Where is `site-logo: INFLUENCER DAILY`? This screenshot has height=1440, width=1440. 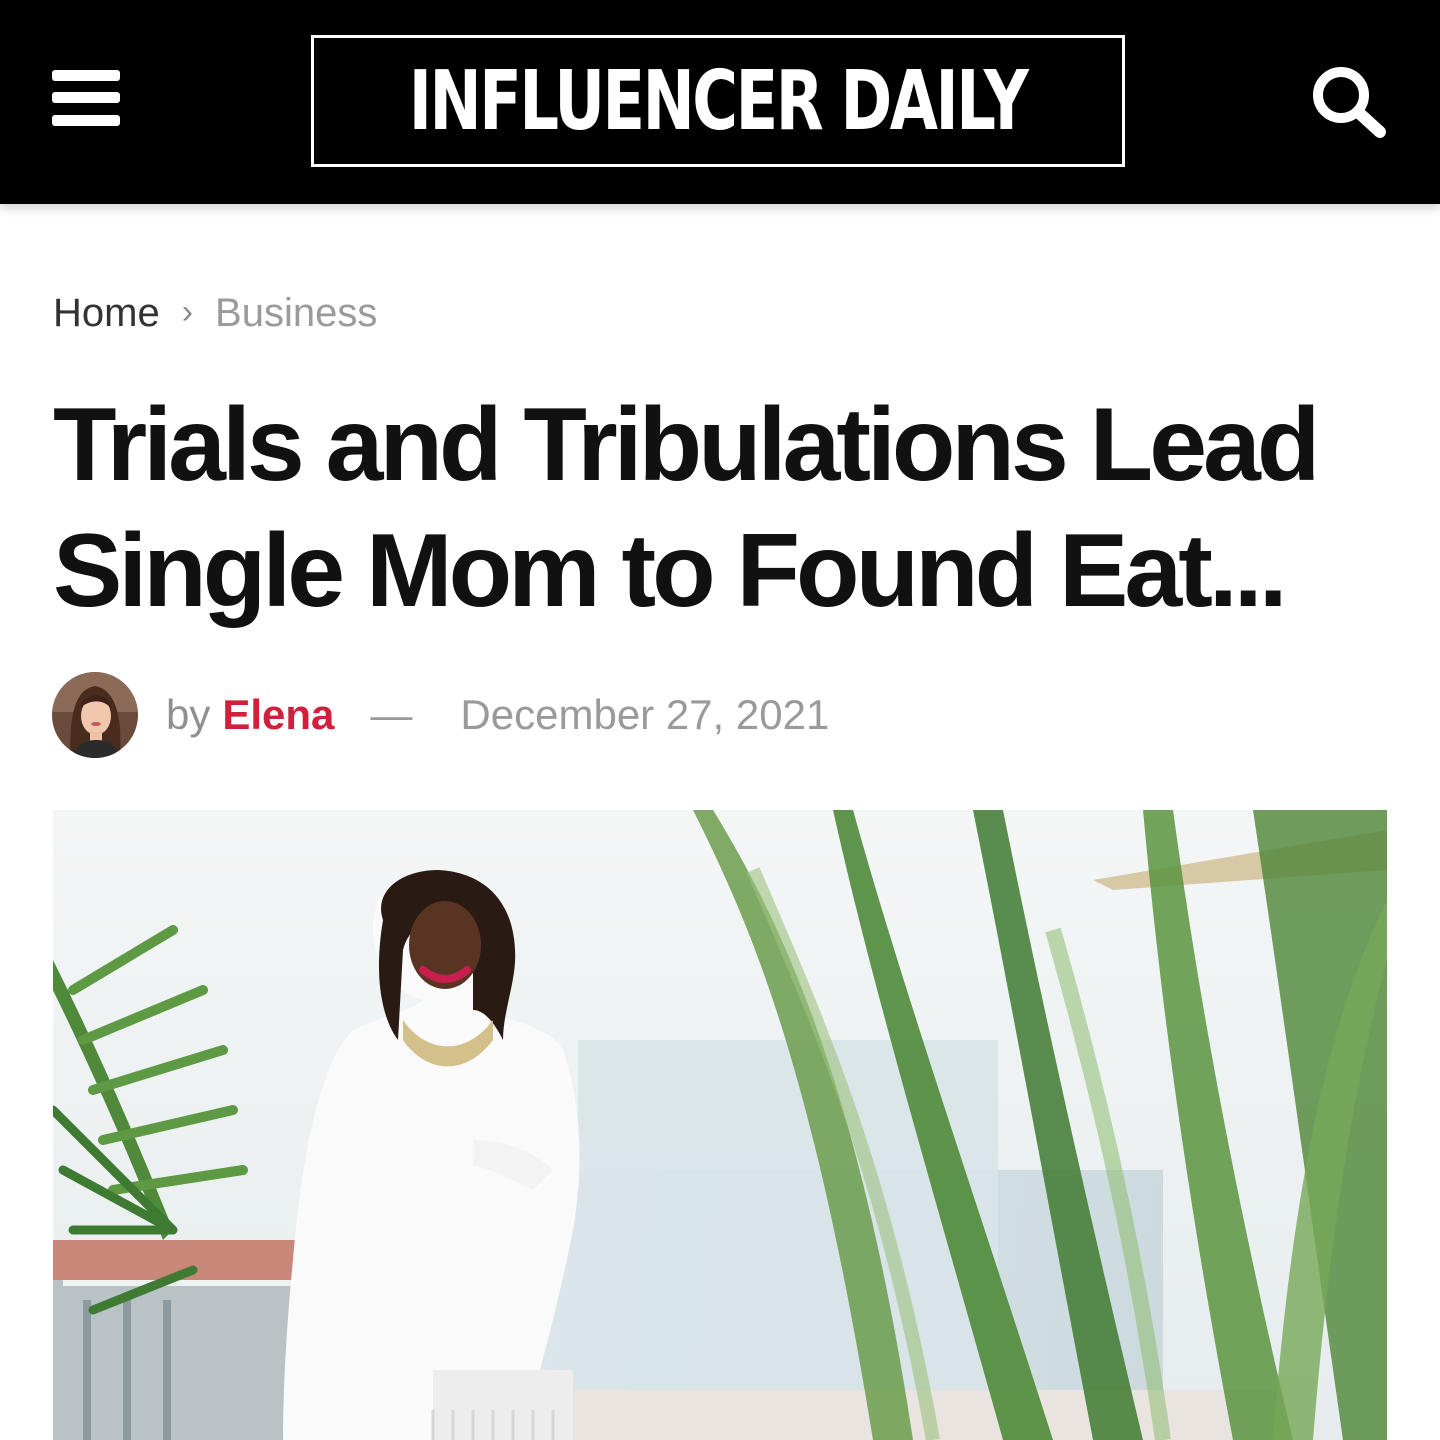 site-logo: INFLUENCER DAILY is located at coordinates (718, 101).